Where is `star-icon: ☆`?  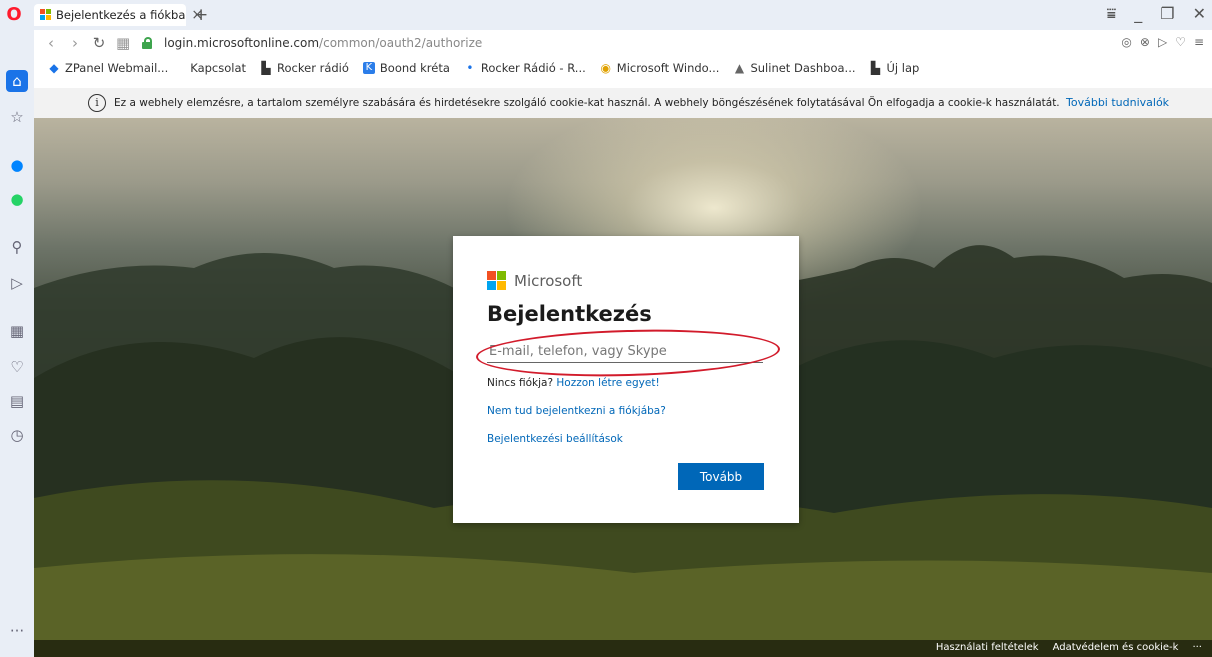
star-icon: ☆ is located at coordinates (17, 117).